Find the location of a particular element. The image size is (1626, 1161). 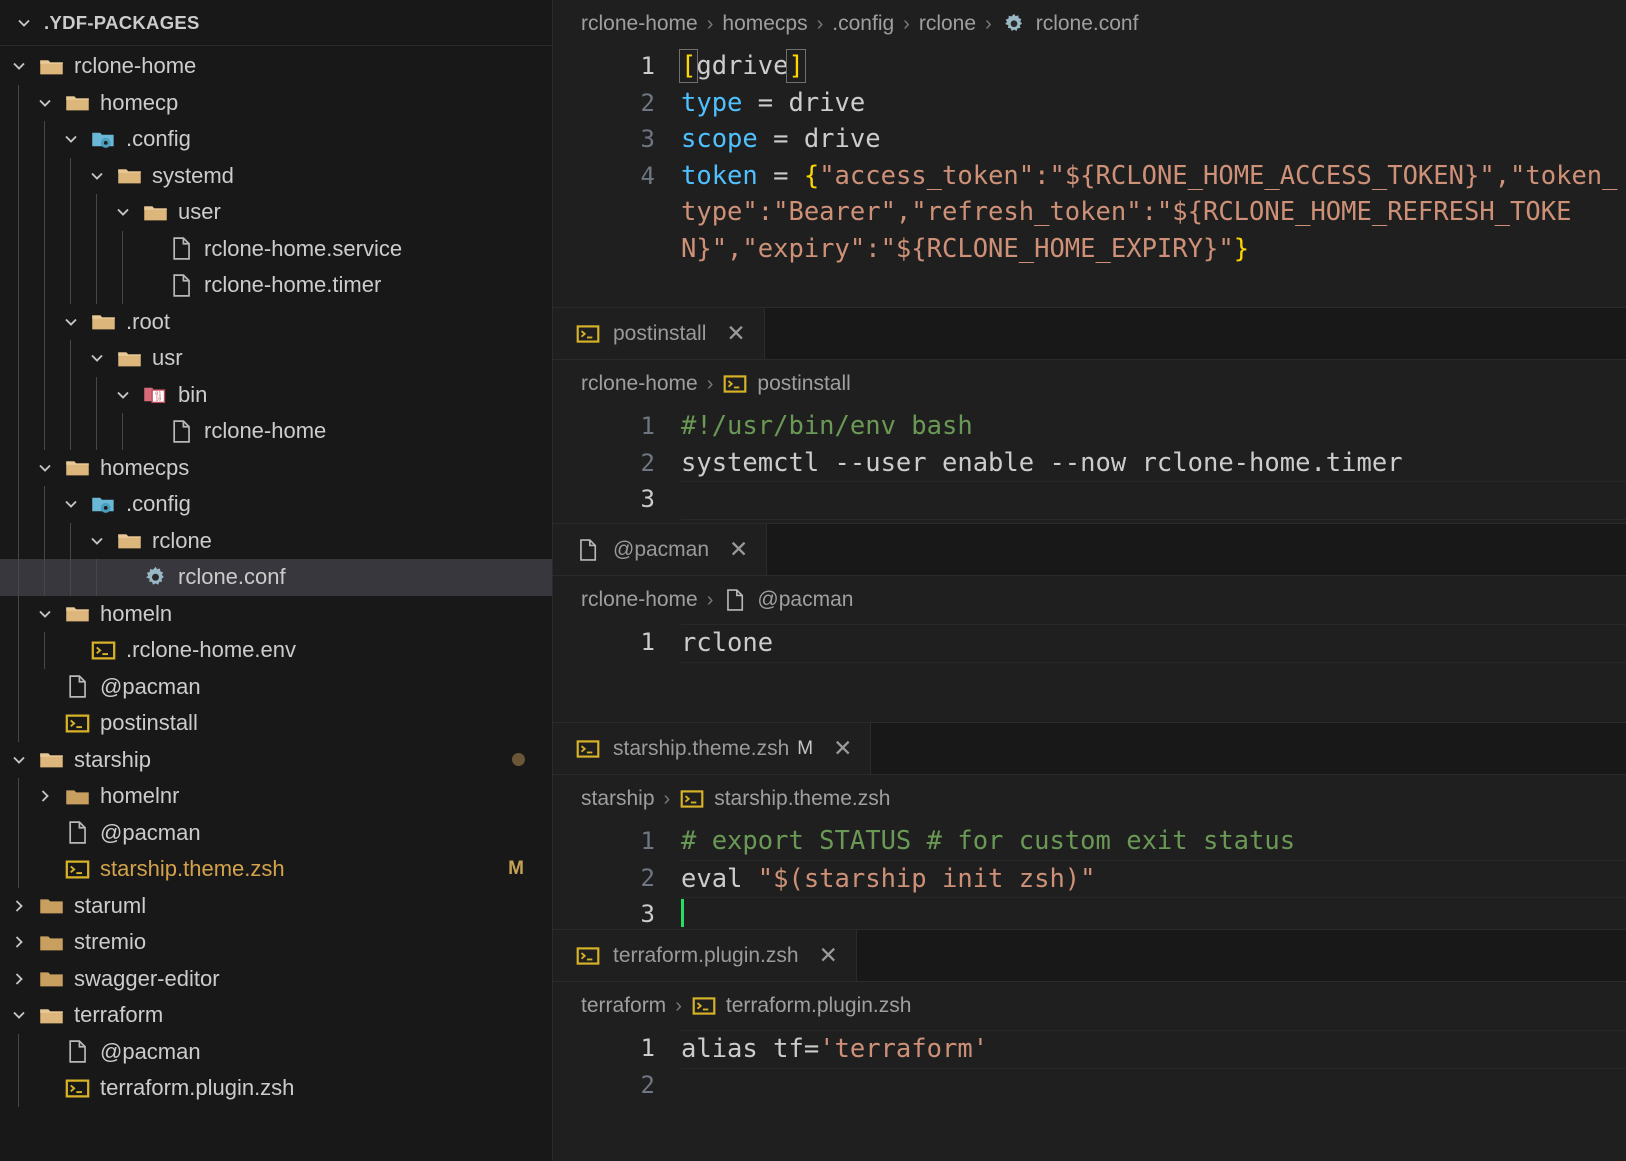

tree-item-starship-theme-zsh: starship.theme.zsh M is located at coordinates (276, 869).